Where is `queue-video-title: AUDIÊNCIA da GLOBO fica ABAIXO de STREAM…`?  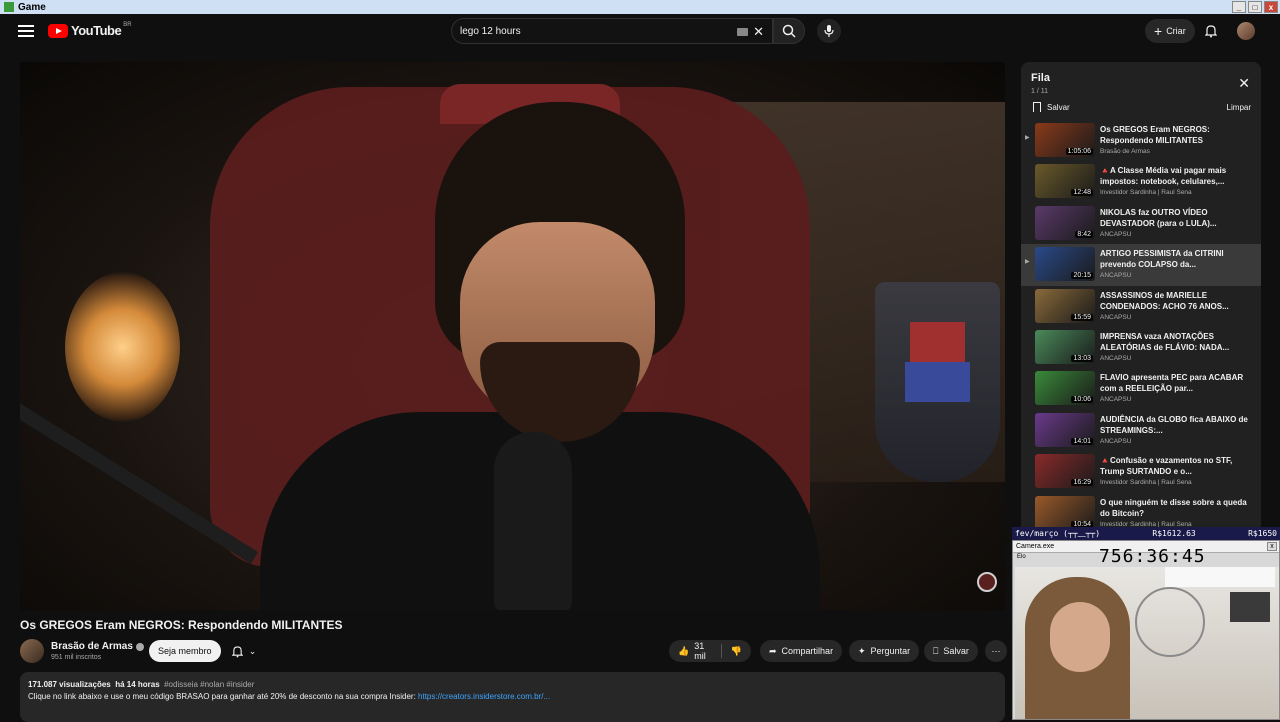 queue-video-title: AUDIÊNCIA da GLOBO fica ABAIXO de STREAM… is located at coordinates (1176, 425).